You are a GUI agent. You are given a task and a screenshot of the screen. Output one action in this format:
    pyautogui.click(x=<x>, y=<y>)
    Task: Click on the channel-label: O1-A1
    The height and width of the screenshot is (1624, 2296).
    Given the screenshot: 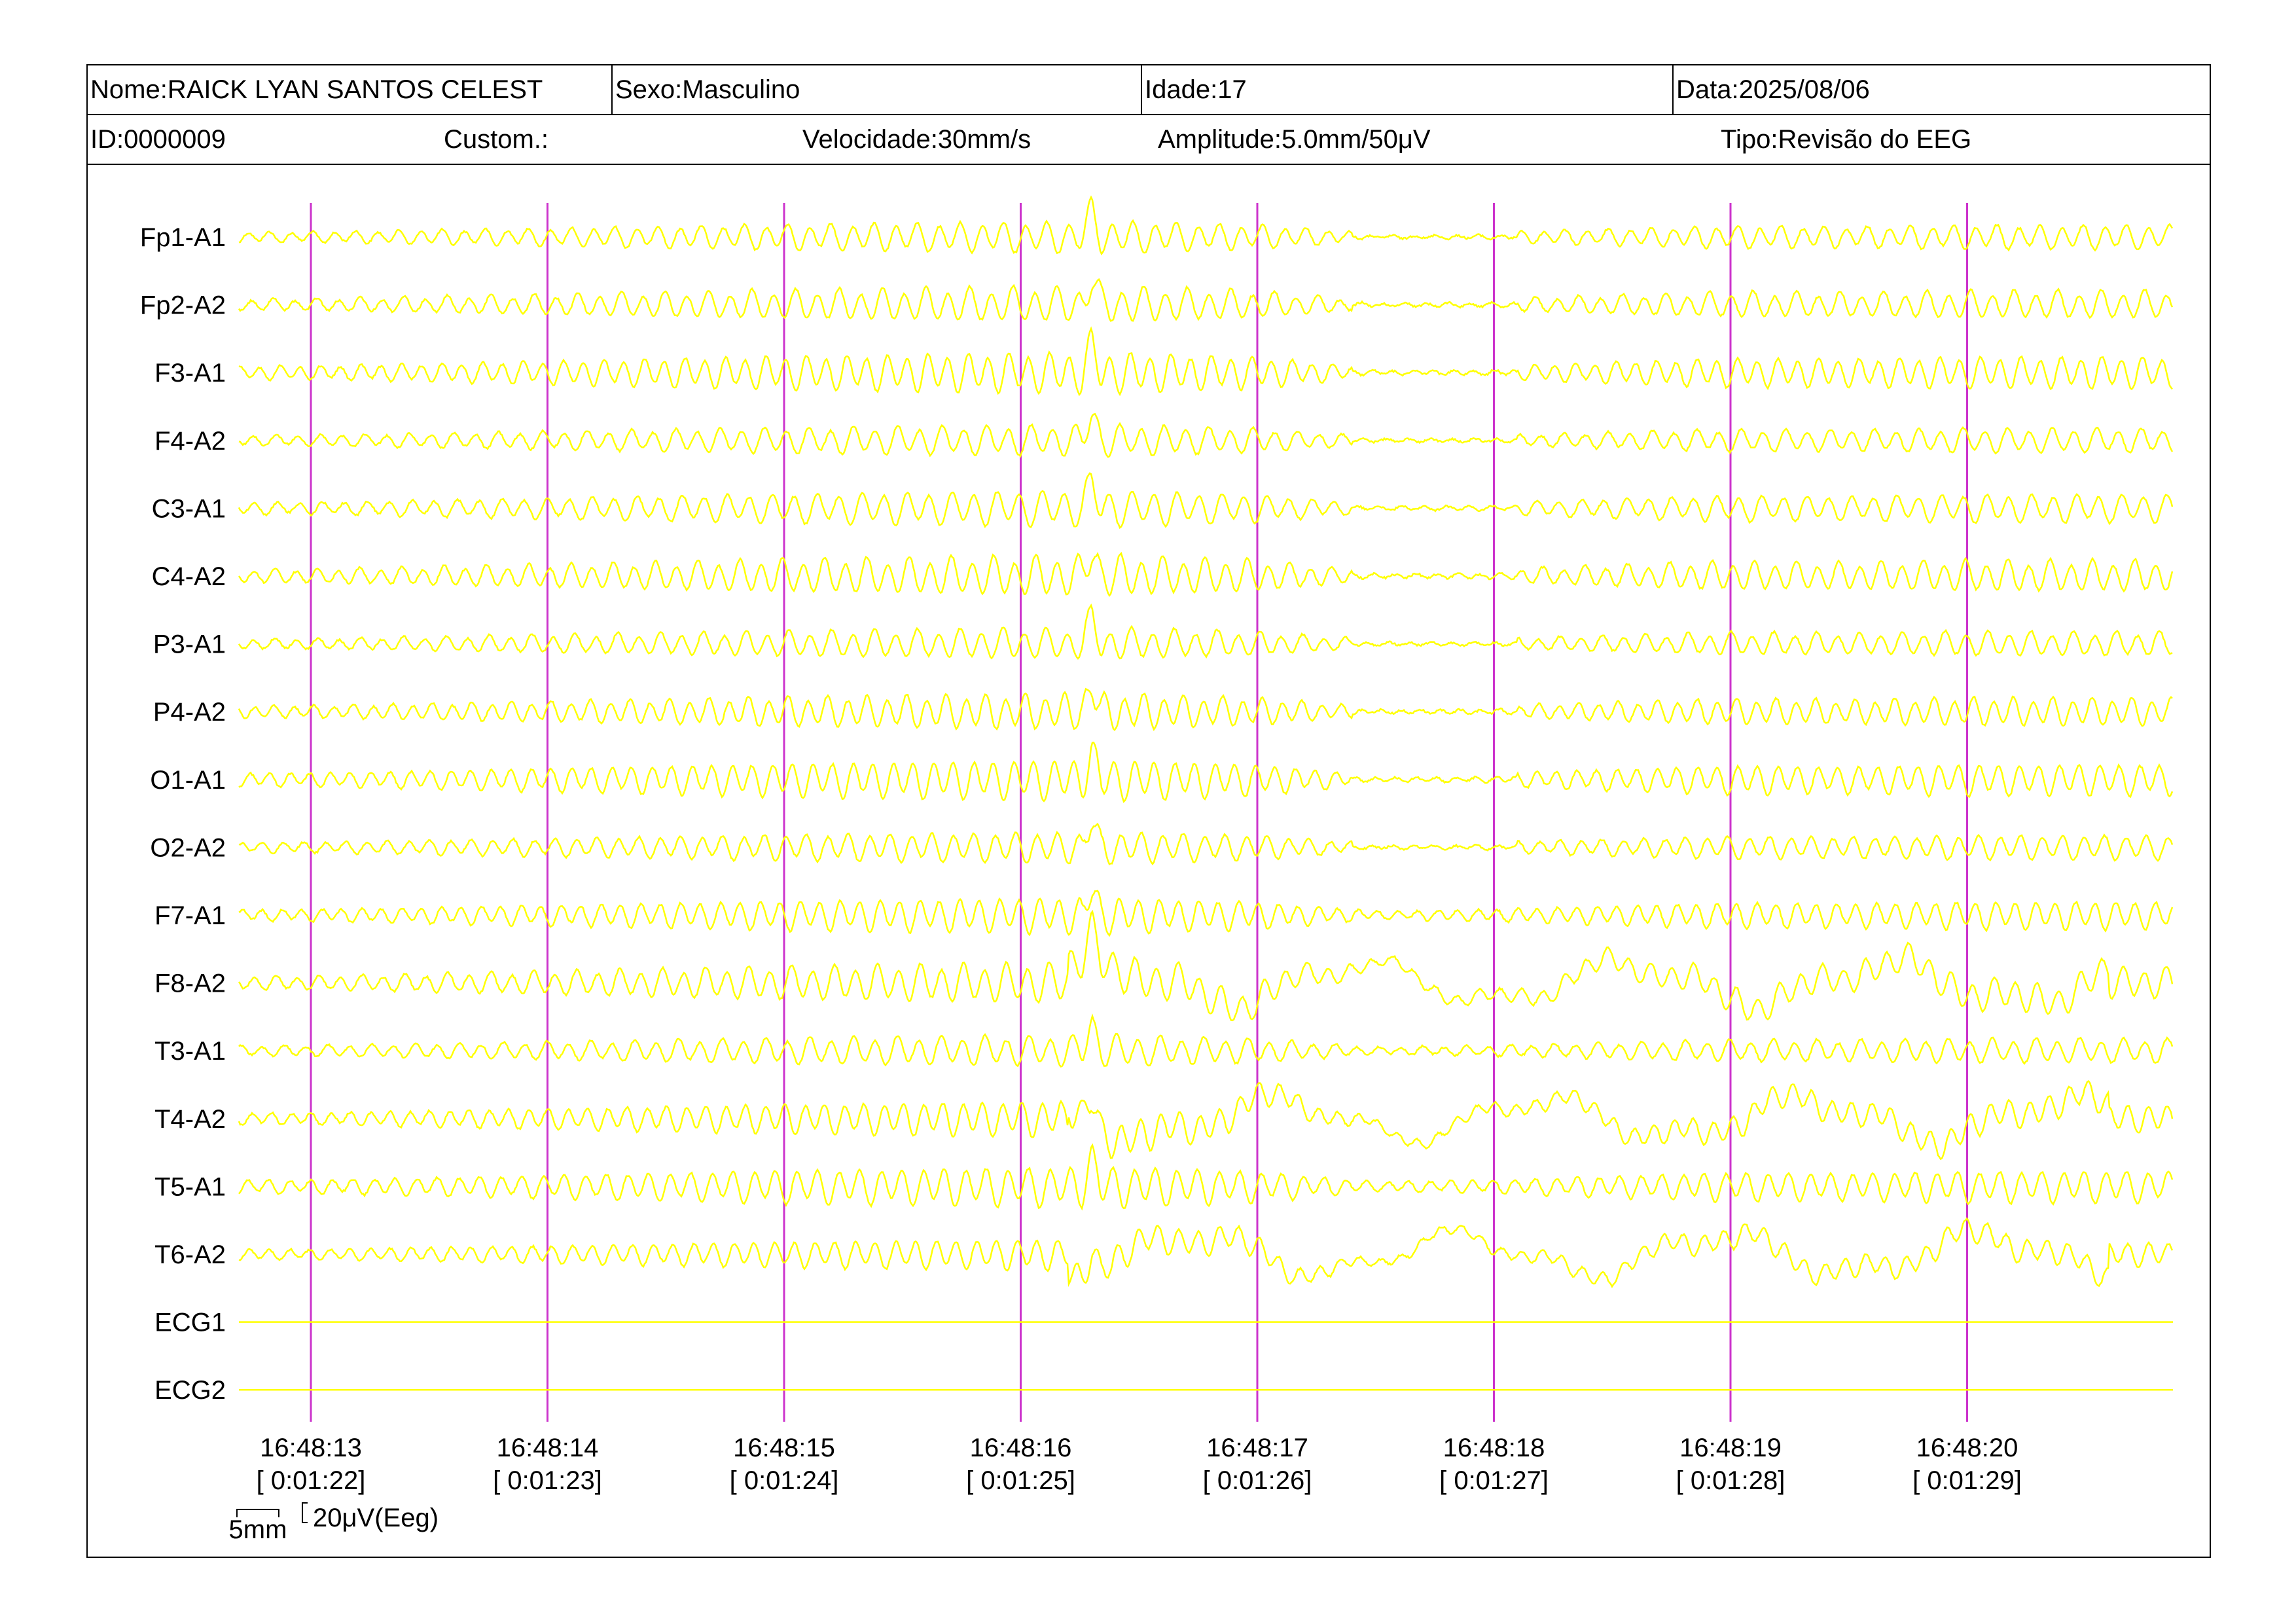 What is the action you would take?
    pyautogui.click(x=188, y=780)
    